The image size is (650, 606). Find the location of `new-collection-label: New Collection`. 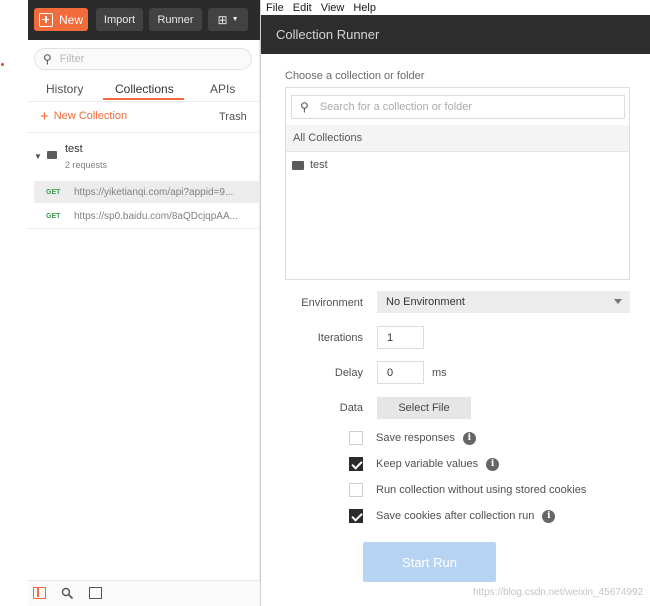

new-collection-label: New Collection is located at coordinates (90, 116).